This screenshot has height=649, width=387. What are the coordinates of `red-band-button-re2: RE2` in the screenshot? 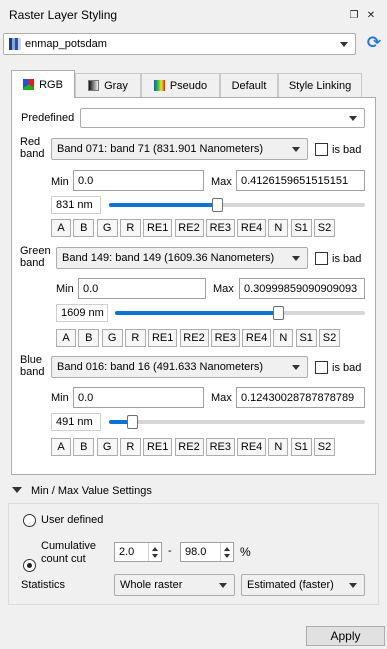 It's located at (189, 228).